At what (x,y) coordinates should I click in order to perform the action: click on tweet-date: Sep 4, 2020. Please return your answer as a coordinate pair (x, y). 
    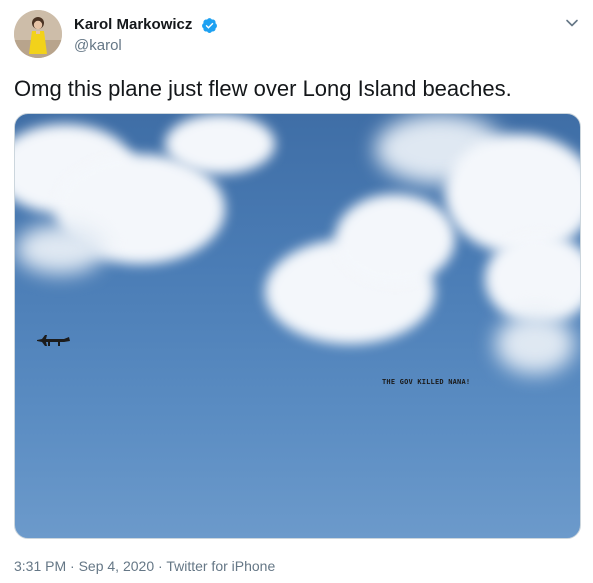
    Looking at the image, I should click on (117, 566).